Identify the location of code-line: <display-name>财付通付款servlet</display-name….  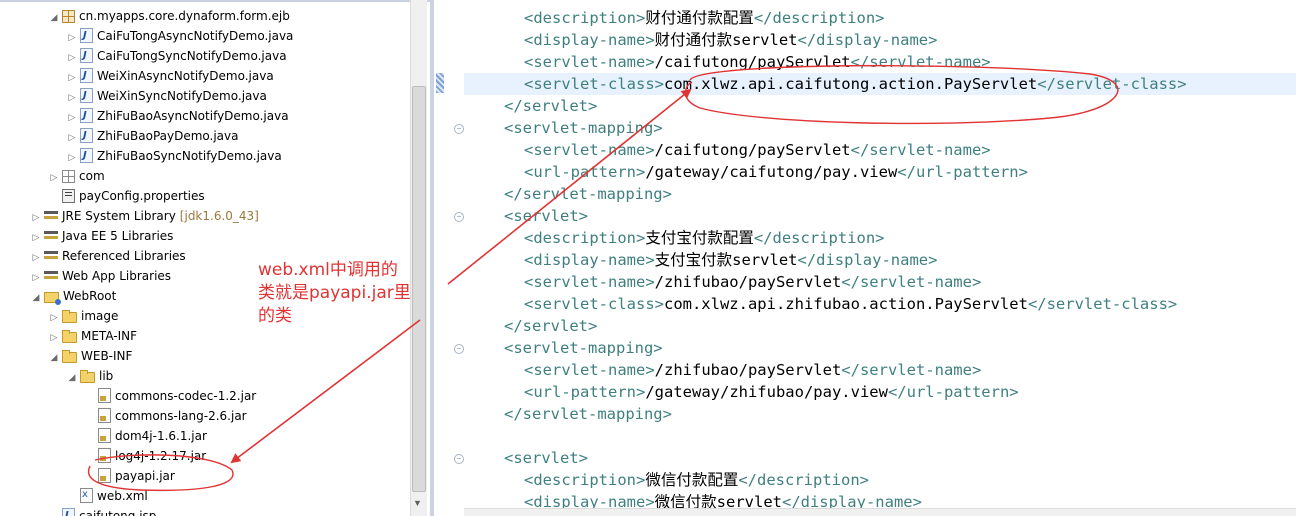
(880, 40).